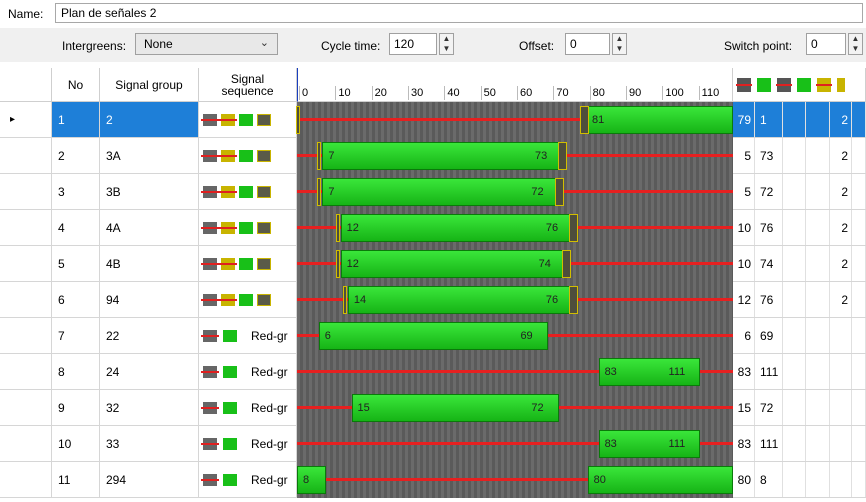 The height and width of the screenshot is (502, 866). Describe the element at coordinates (457, 228) in the screenshot. I see `green-phase-bar: 12 76` at that location.